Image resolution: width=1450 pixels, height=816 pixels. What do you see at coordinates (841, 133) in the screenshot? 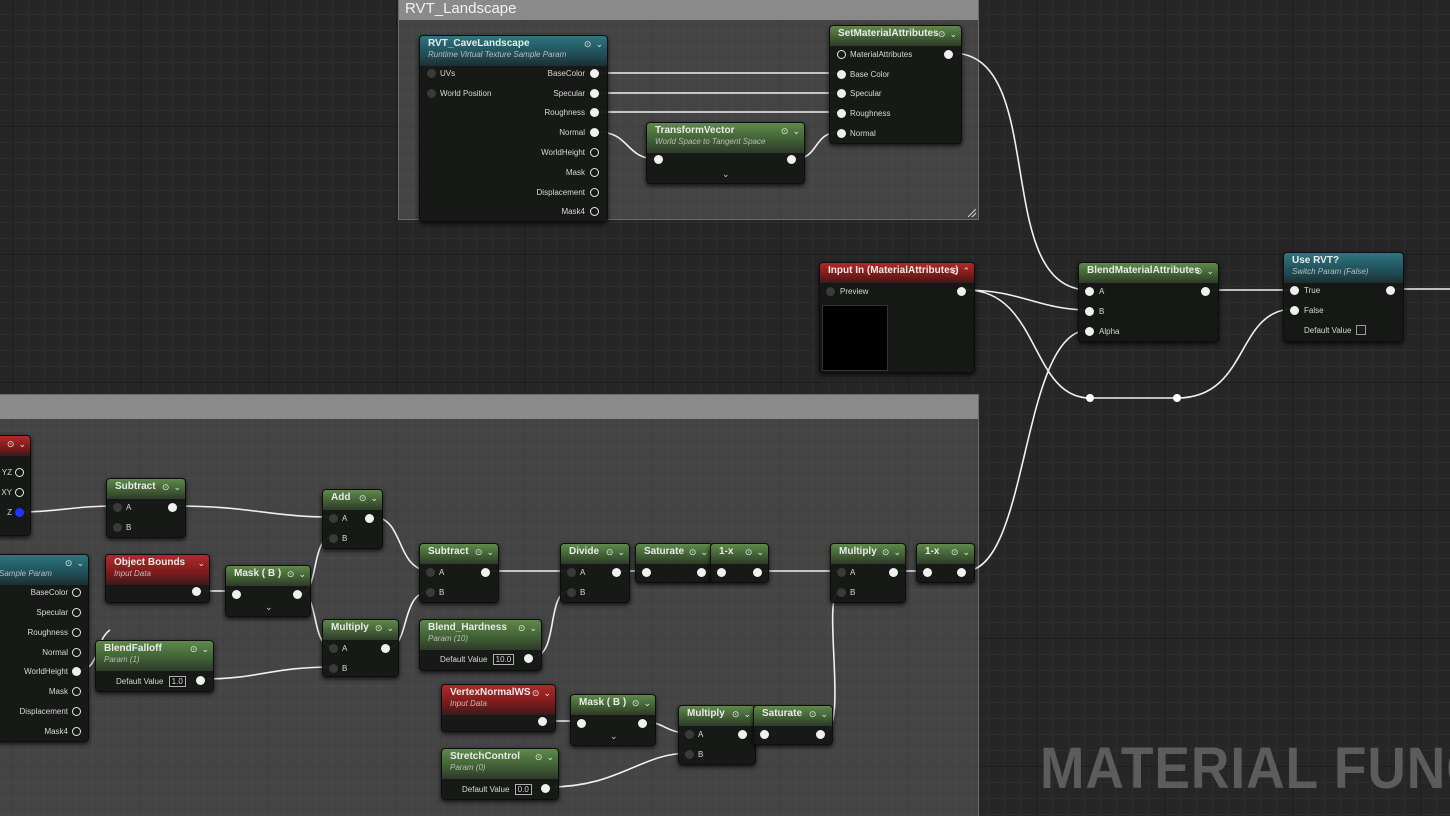
I see `input-pin-normal` at bounding box center [841, 133].